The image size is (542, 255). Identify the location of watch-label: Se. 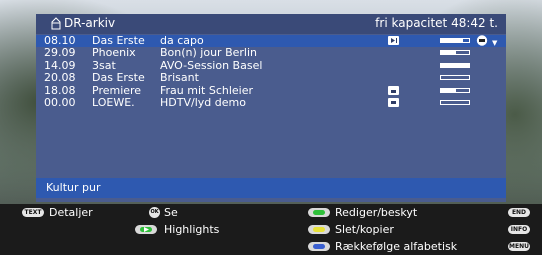
(171, 212).